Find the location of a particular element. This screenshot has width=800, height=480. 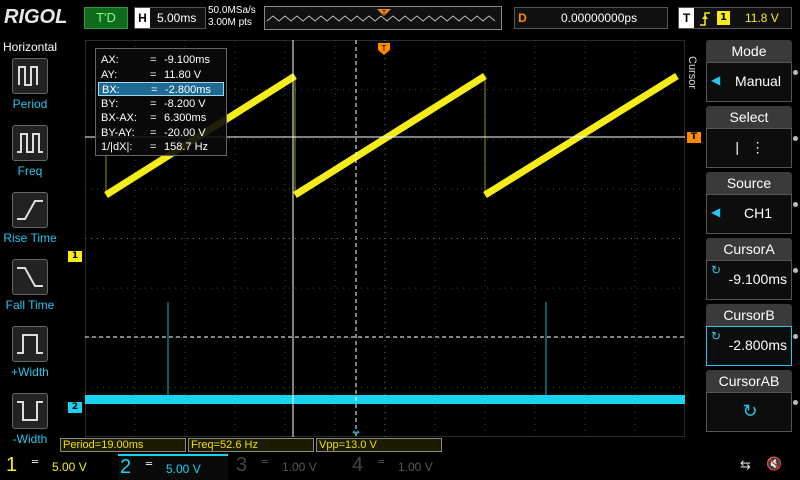

horizontal-key: H is located at coordinates (142, 18).